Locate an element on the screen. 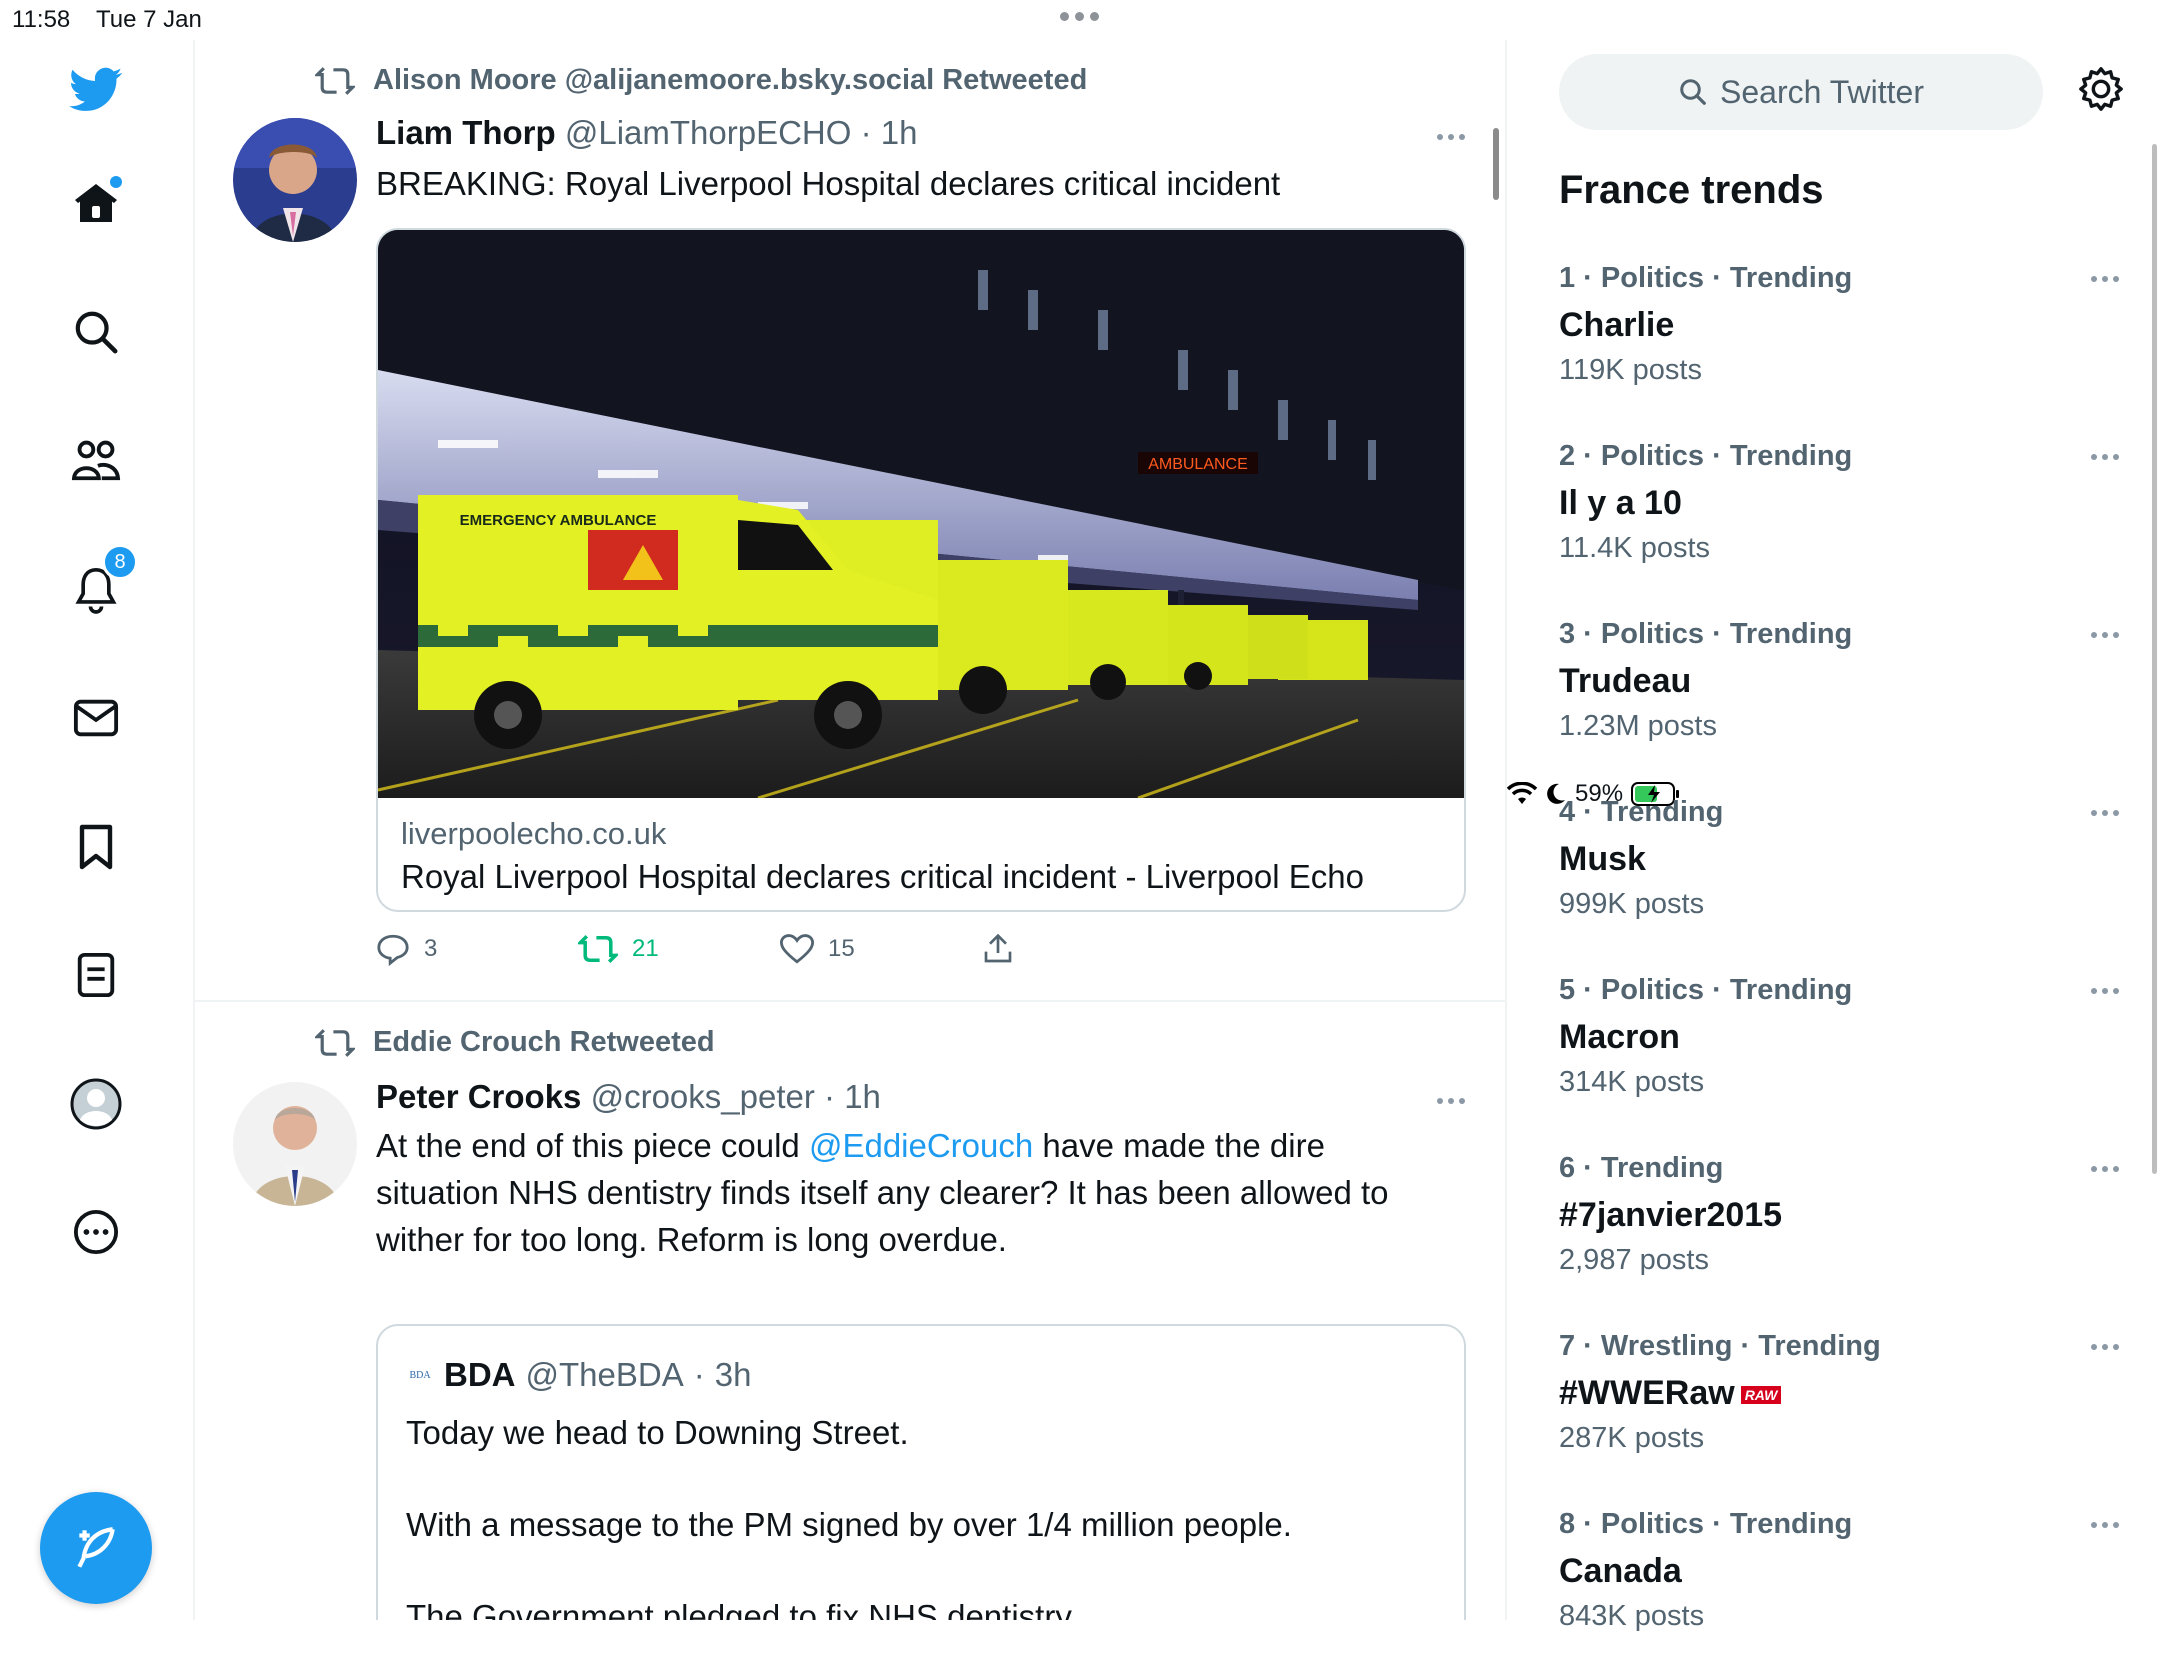 Image resolution: width=2160 pixels, height=1678 pixels. trend-meta: 4 · Trending is located at coordinates (1641, 812).